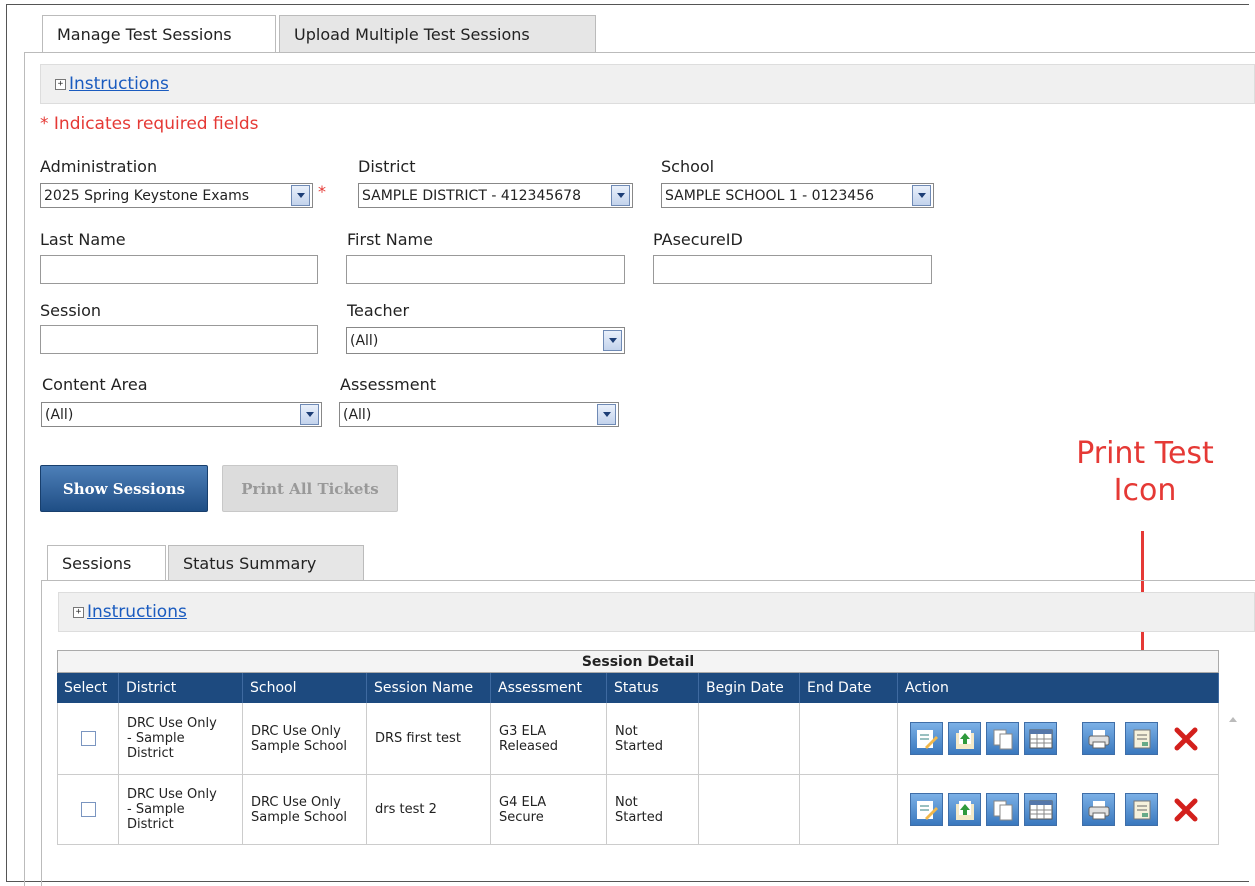  I want to click on tab-status-summary: Status Summary, so click(266, 562).